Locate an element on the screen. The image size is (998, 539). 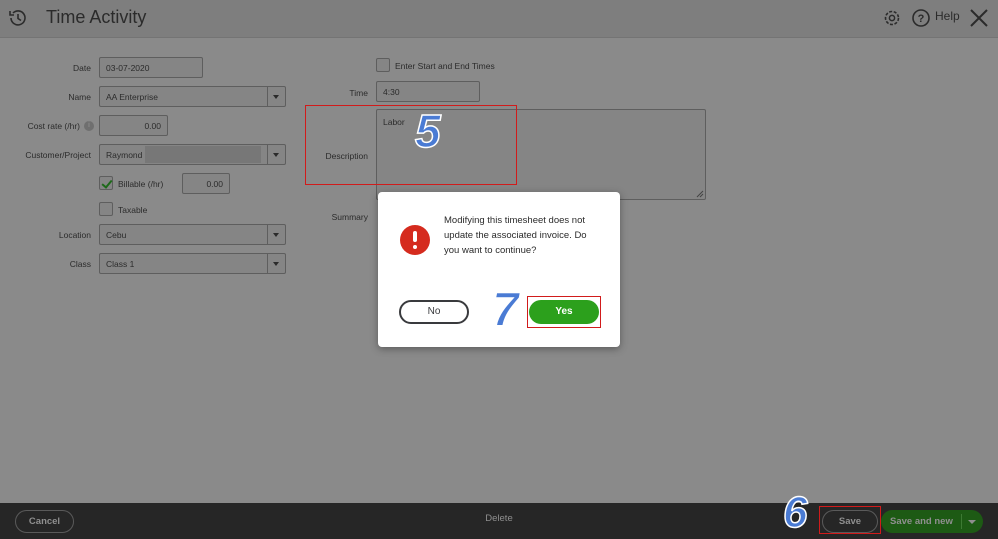
summary-label: Summary is located at coordinates (349, 217).